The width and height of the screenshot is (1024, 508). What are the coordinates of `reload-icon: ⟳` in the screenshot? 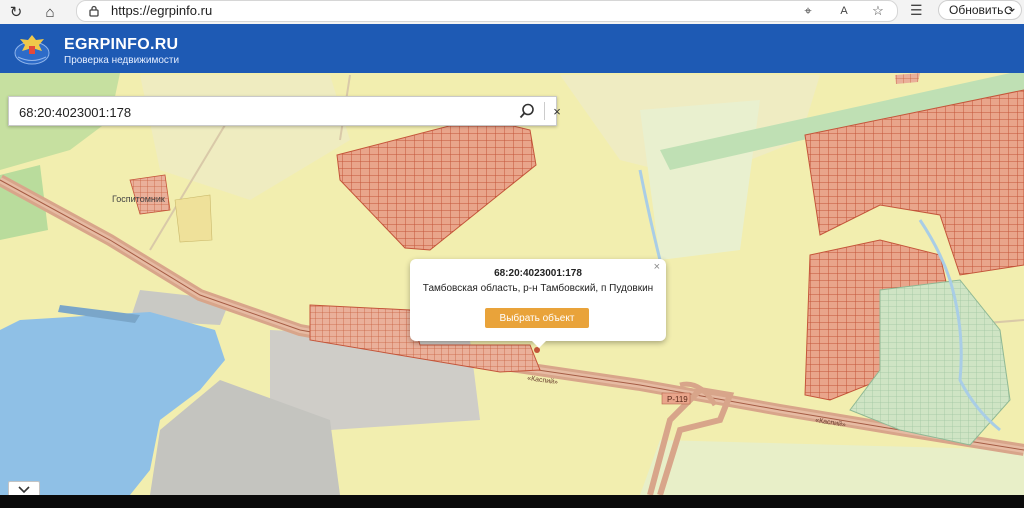 It's located at (1009, 10).